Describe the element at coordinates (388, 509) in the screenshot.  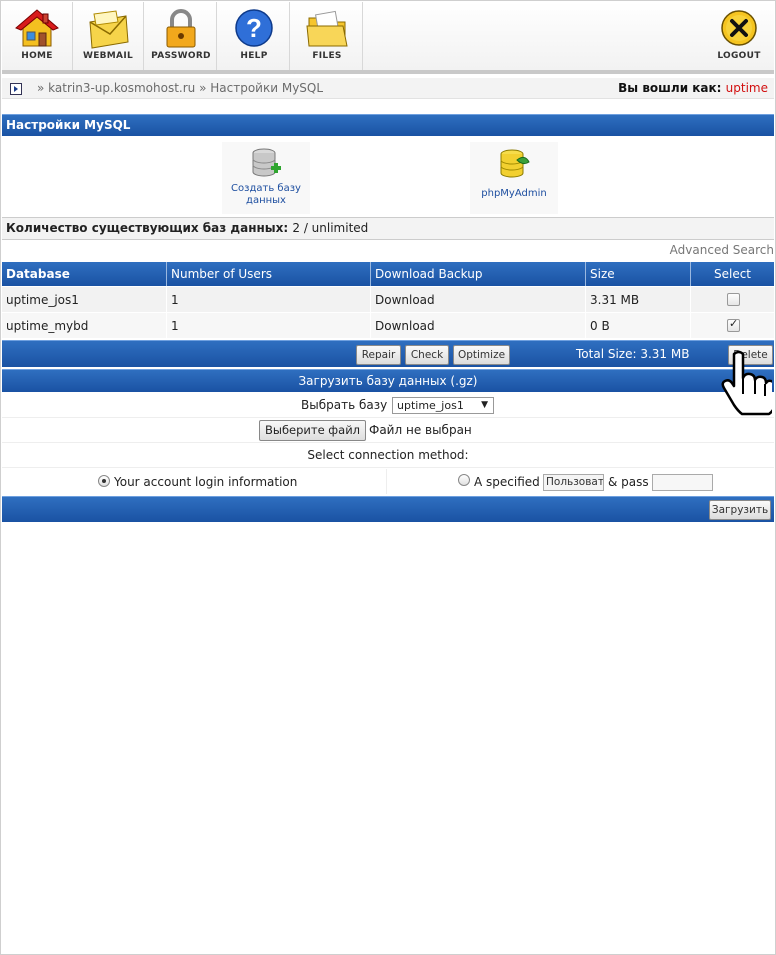
I see `upload-submit-bar: Загрузить` at that location.